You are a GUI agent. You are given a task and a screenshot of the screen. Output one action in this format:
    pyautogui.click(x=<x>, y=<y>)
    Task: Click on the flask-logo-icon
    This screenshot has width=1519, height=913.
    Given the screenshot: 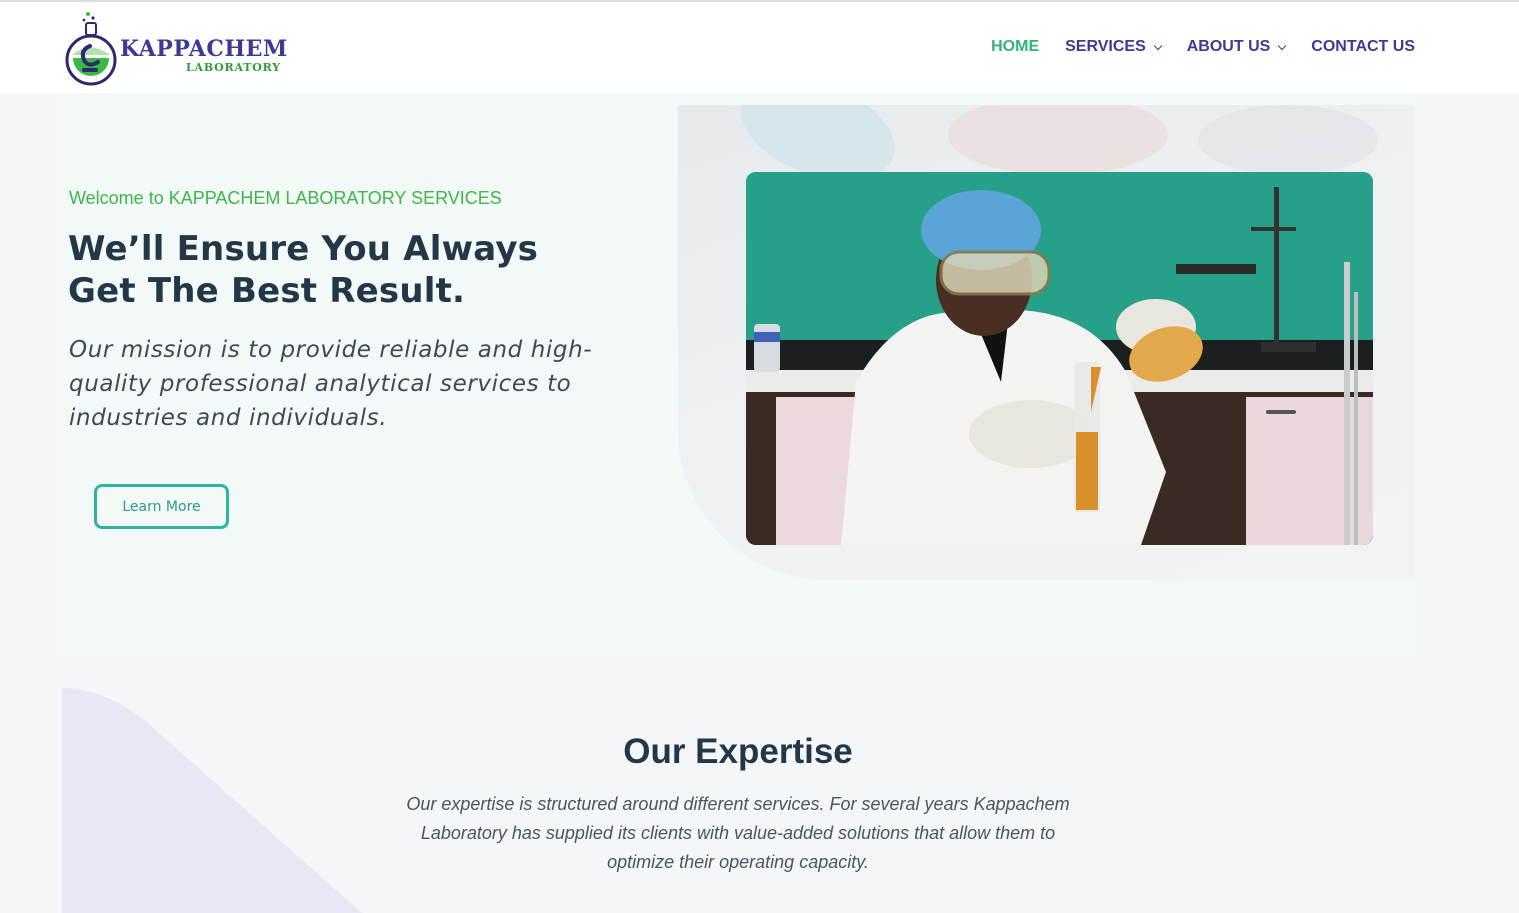 What is the action you would take?
    pyautogui.click(x=91, y=49)
    